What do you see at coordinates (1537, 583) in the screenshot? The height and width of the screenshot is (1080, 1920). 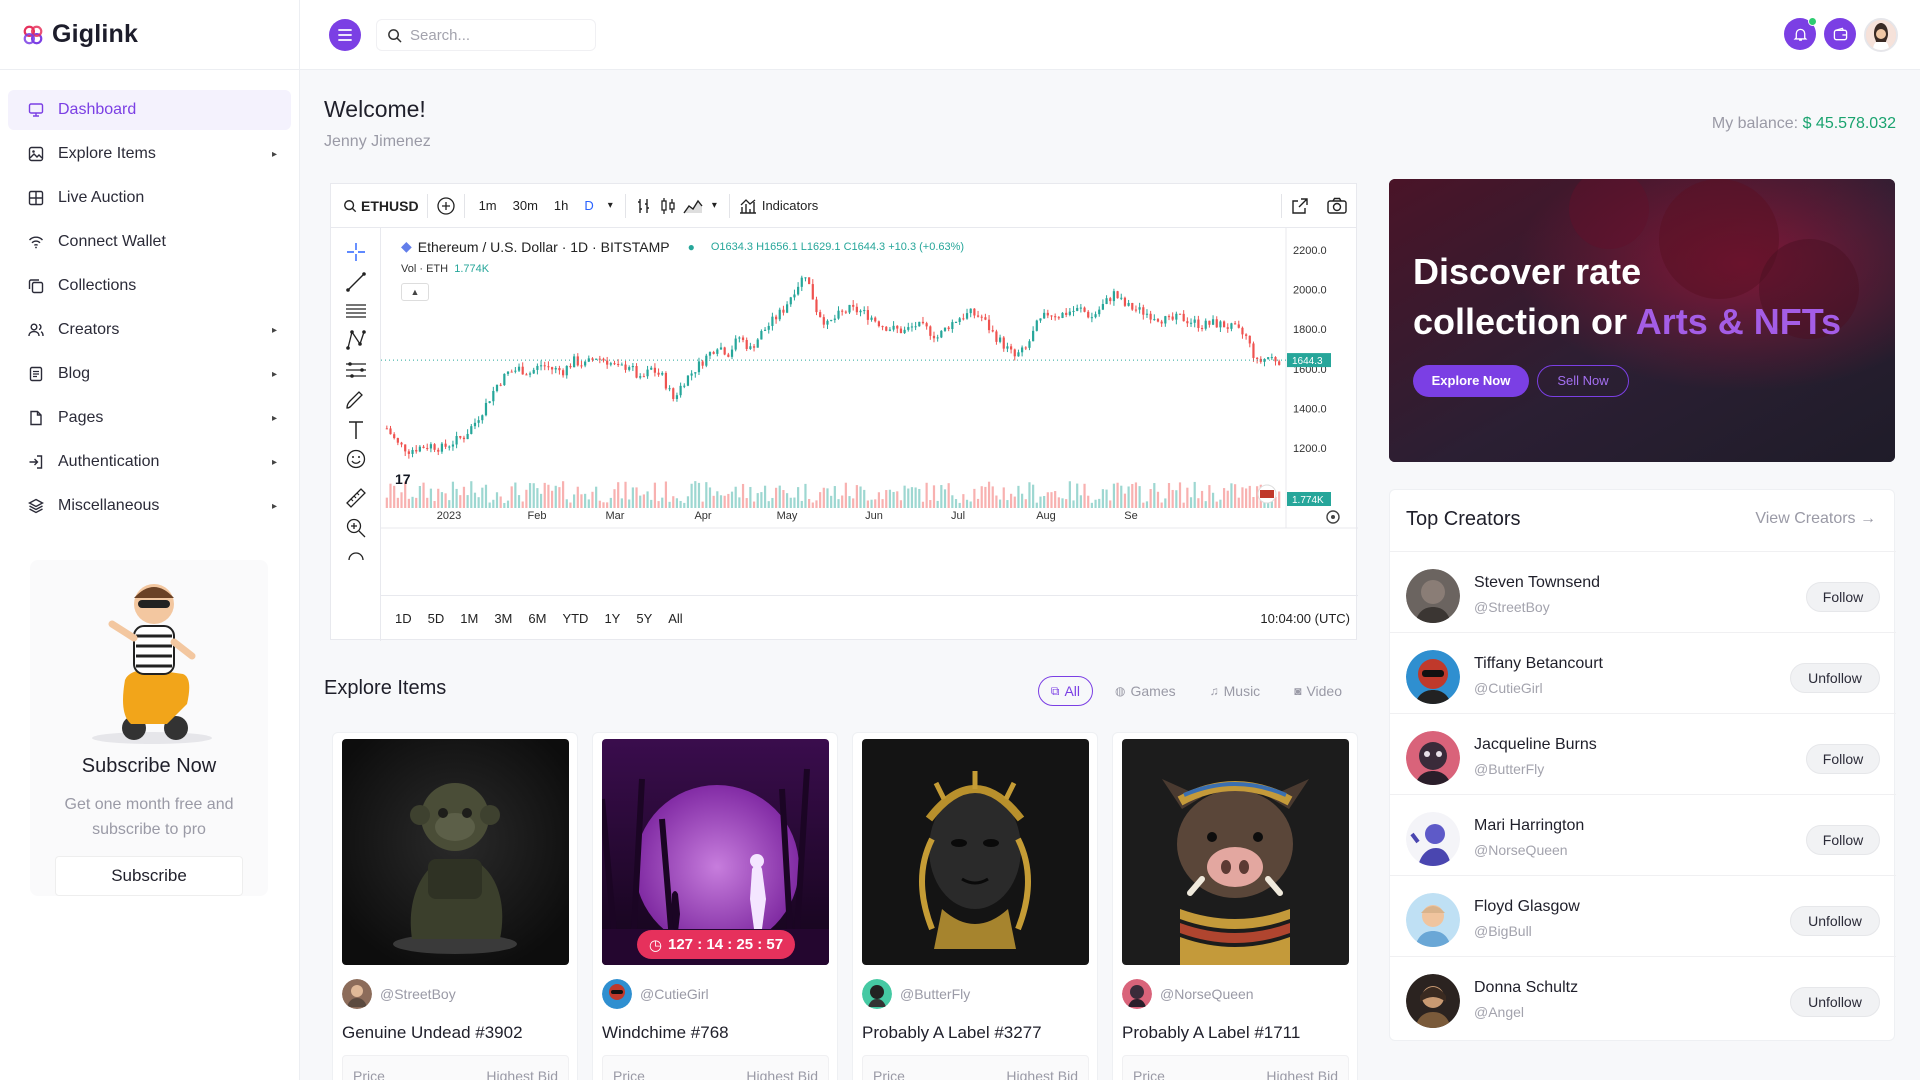 I see `creator-name: Steven Townsend` at bounding box center [1537, 583].